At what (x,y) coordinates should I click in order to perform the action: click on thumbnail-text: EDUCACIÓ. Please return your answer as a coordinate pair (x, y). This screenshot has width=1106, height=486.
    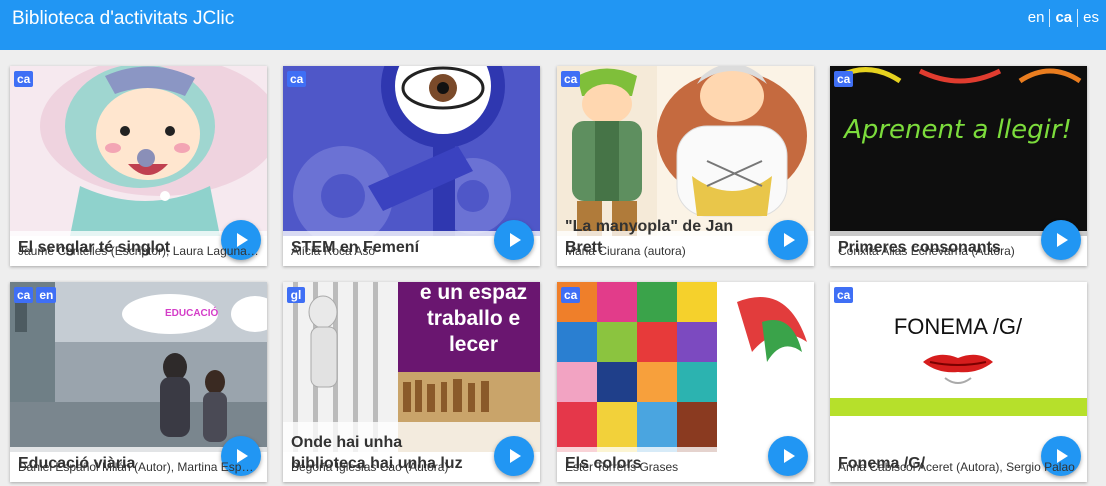
    Looking at the image, I should click on (192, 313).